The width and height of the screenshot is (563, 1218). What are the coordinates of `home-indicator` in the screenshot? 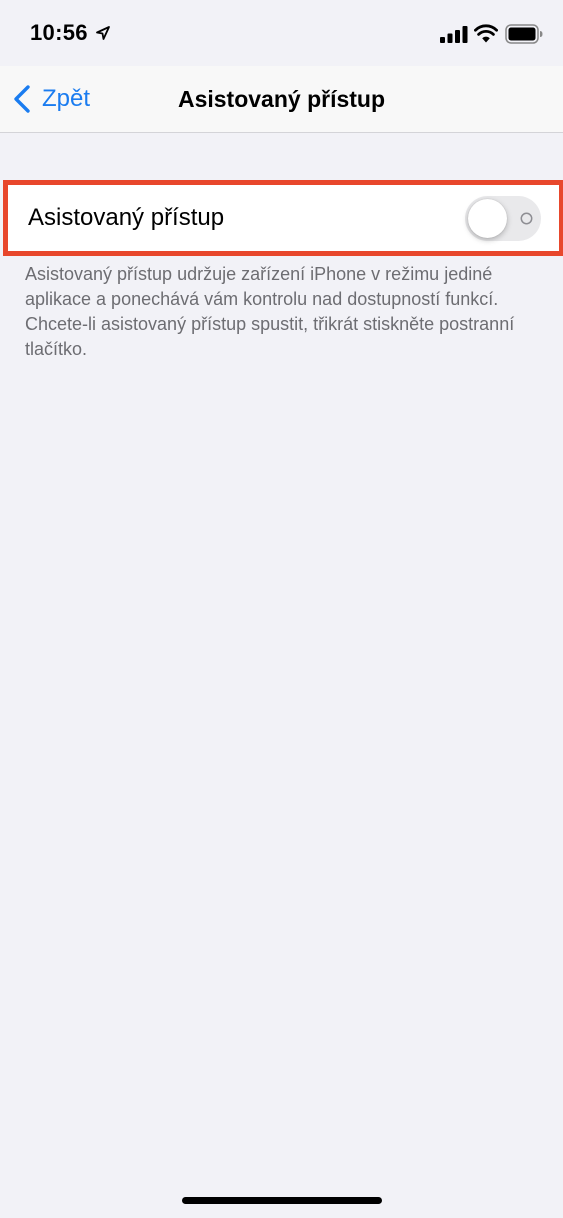 It's located at (282, 1200).